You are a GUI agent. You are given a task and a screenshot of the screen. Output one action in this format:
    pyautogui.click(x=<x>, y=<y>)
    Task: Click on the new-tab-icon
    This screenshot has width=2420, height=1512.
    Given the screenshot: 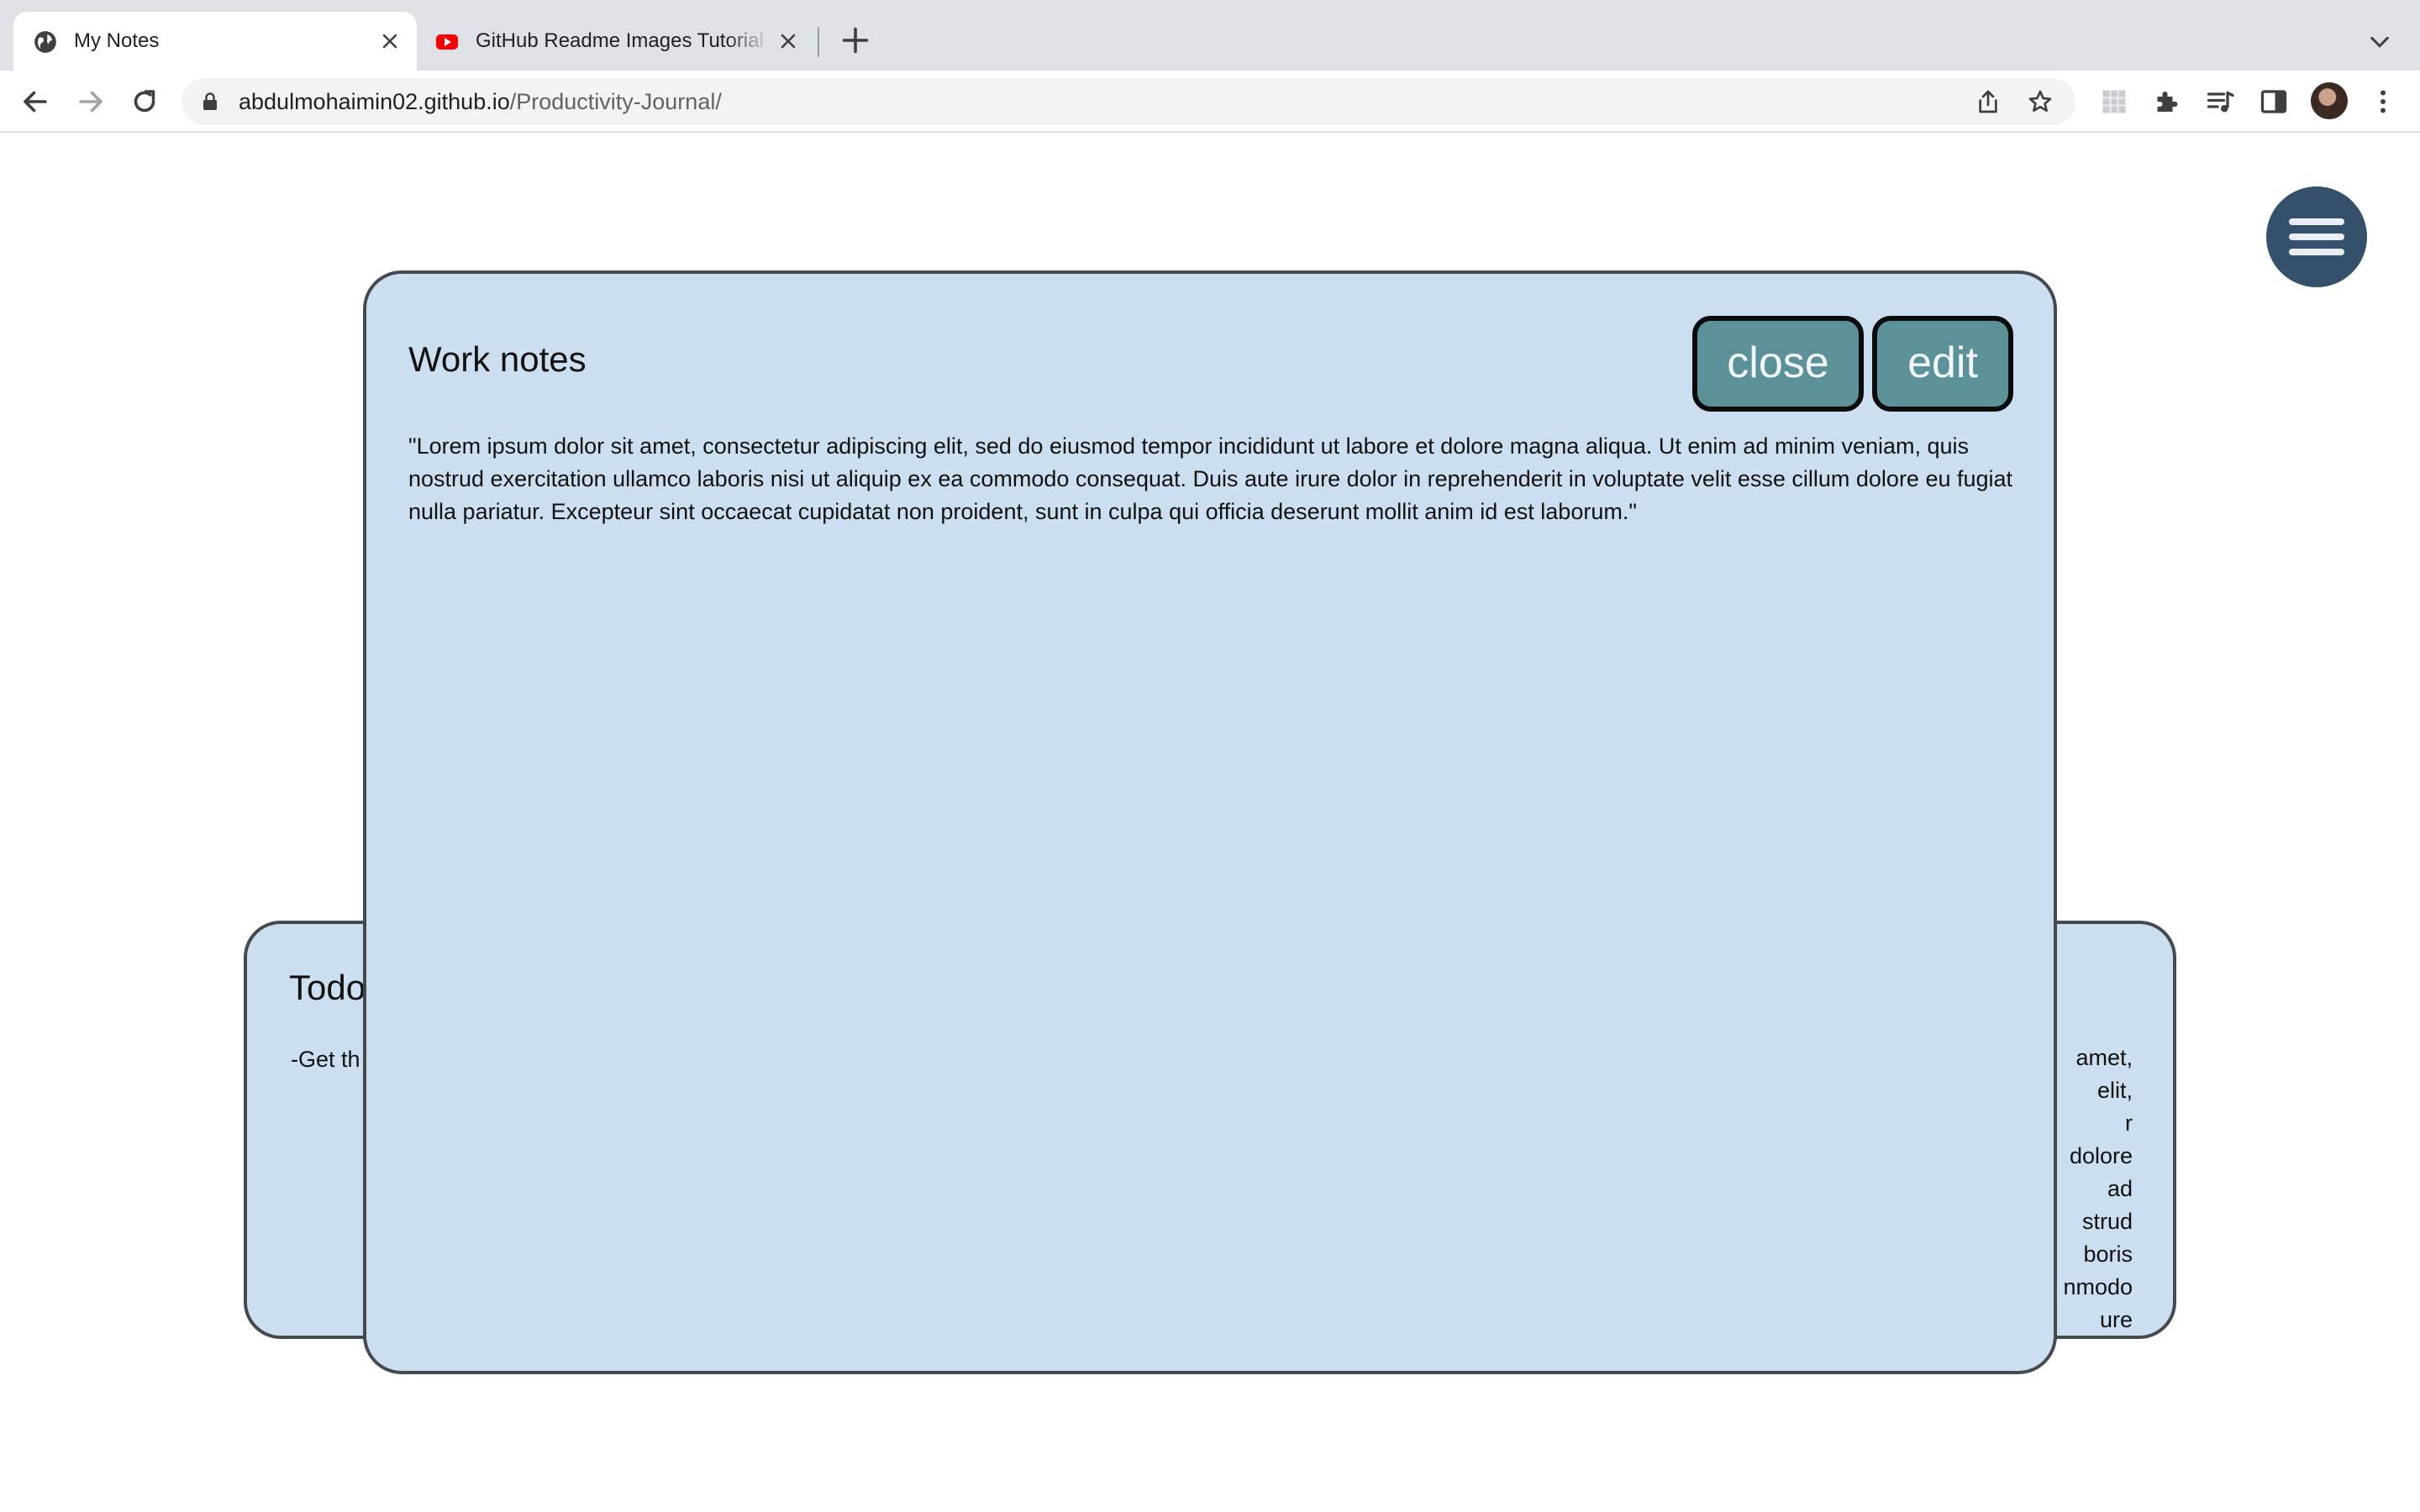 What is the action you would take?
    pyautogui.click(x=855, y=40)
    